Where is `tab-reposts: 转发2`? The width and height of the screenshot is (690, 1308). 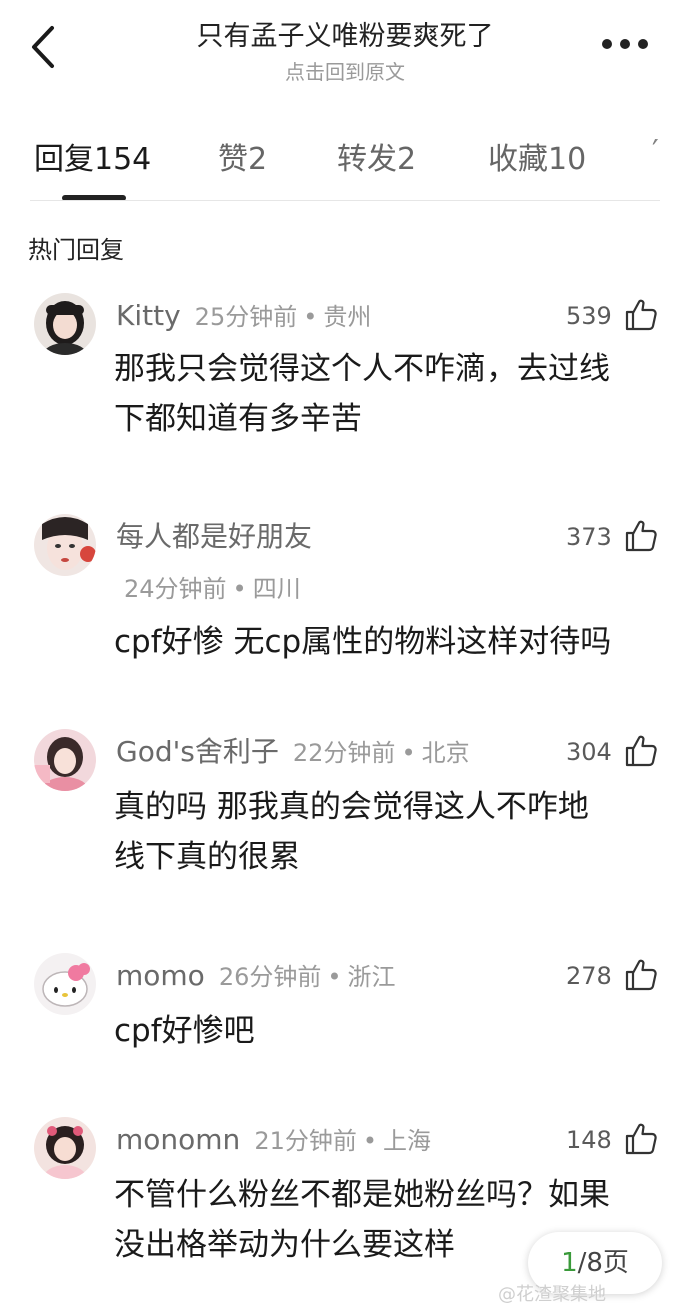 tab-reposts: 转发2 is located at coordinates (376, 156).